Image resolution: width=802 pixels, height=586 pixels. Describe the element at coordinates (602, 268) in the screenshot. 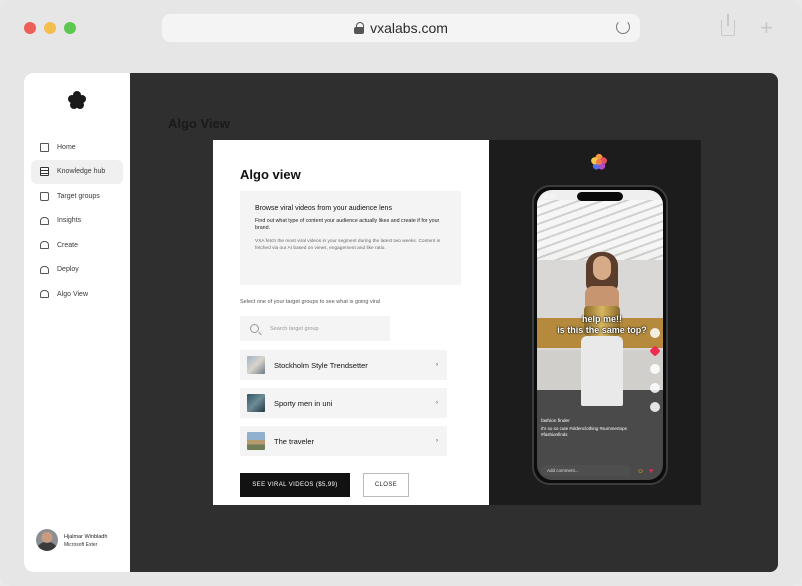

I see `person-face` at that location.